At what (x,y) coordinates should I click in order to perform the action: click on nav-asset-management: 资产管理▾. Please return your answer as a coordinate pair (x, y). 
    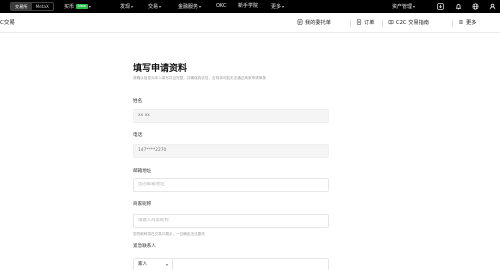
    Looking at the image, I should click on (403, 6).